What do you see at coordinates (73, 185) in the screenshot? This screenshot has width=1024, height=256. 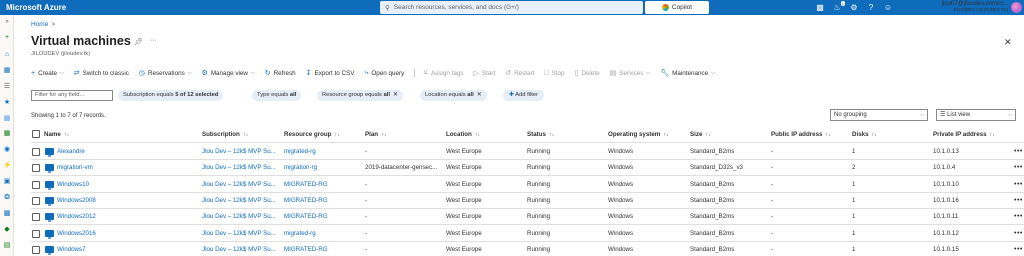 I see `cell-name: Windows10` at bounding box center [73, 185].